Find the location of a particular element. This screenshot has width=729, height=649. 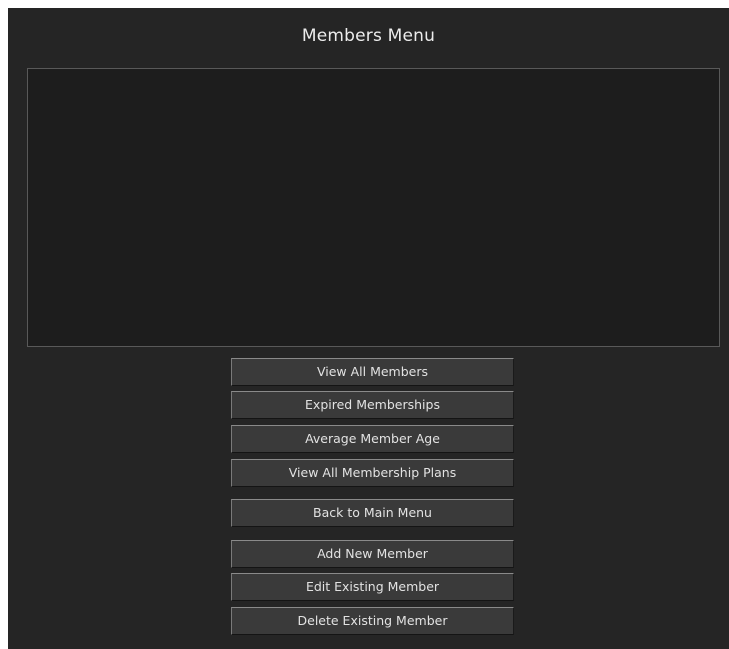

page-title: Members Menu is located at coordinates (368, 36).